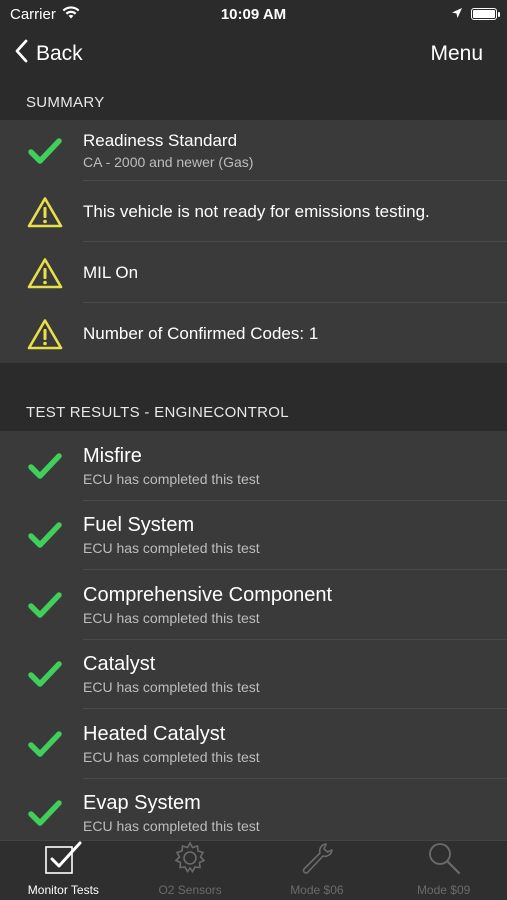  Describe the element at coordinates (253, 100) in the screenshot. I see `summary-section-header: SUMMARY` at that location.